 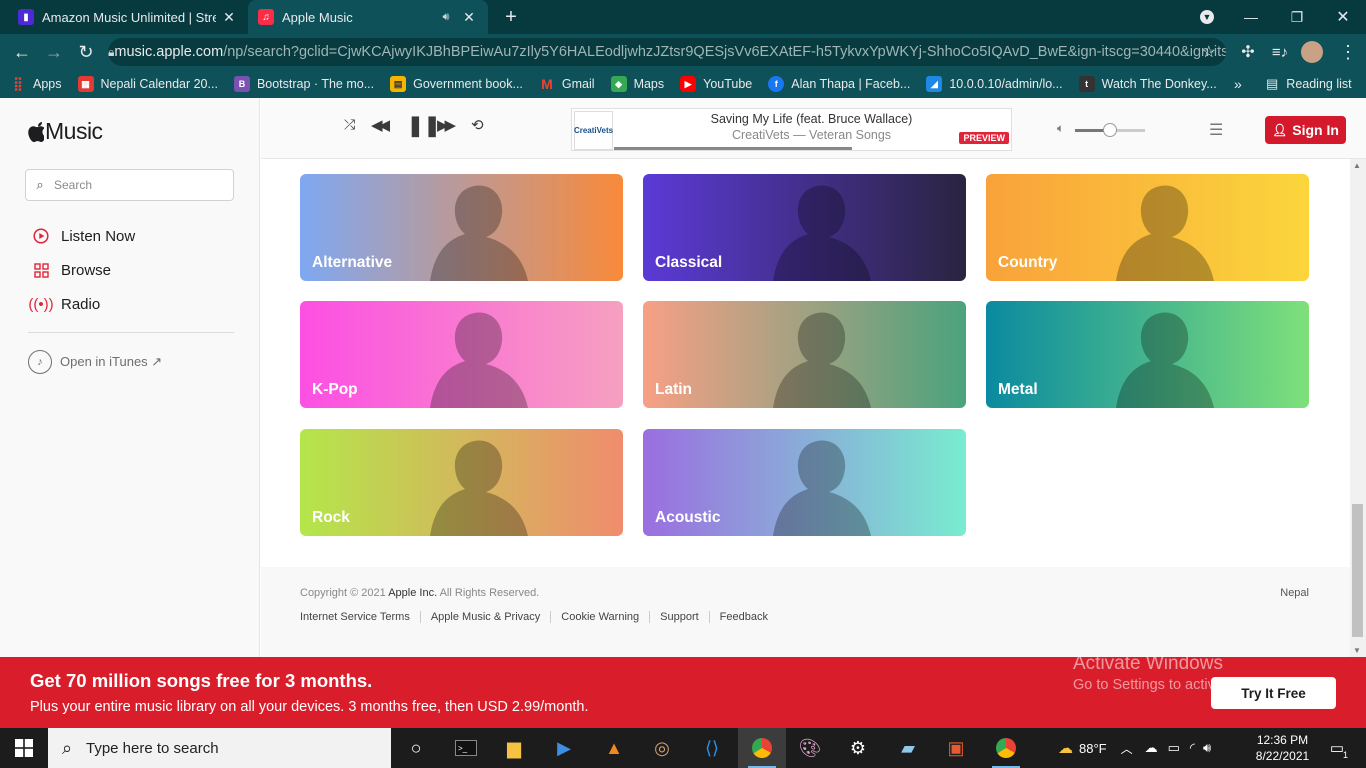 I want to click on repeat-icon: ⟲, so click(x=477, y=125).